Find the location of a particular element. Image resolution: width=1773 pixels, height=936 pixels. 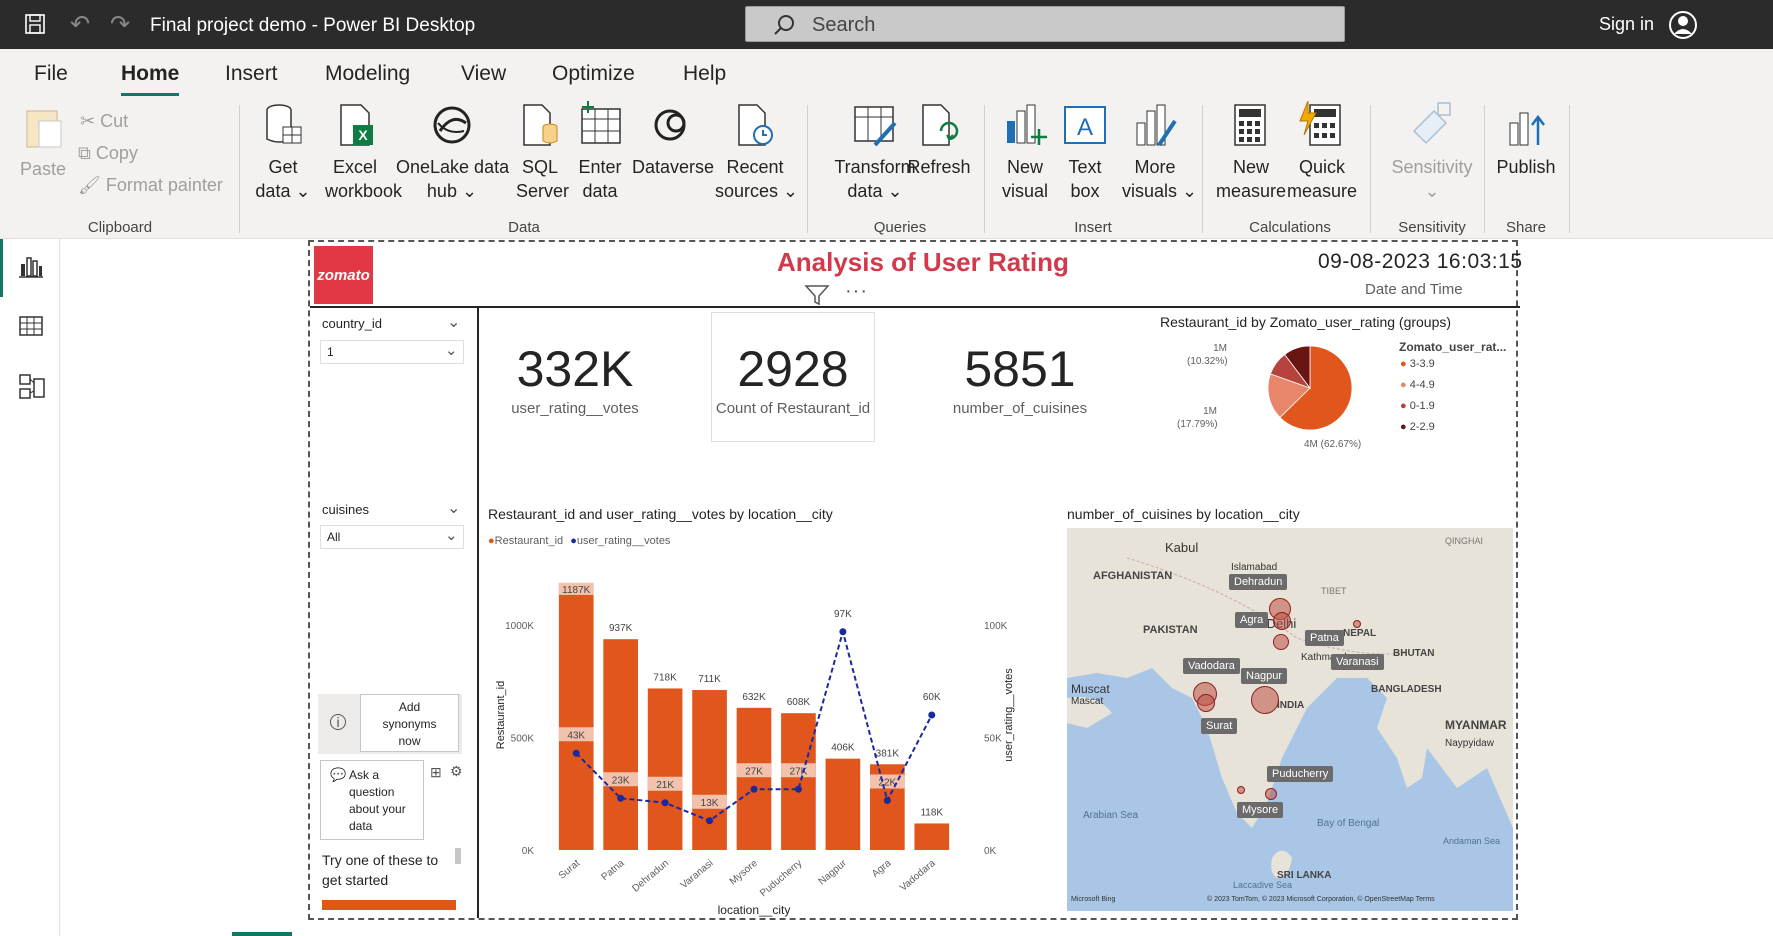

cut-button: ✂ Cut is located at coordinates (104, 121).